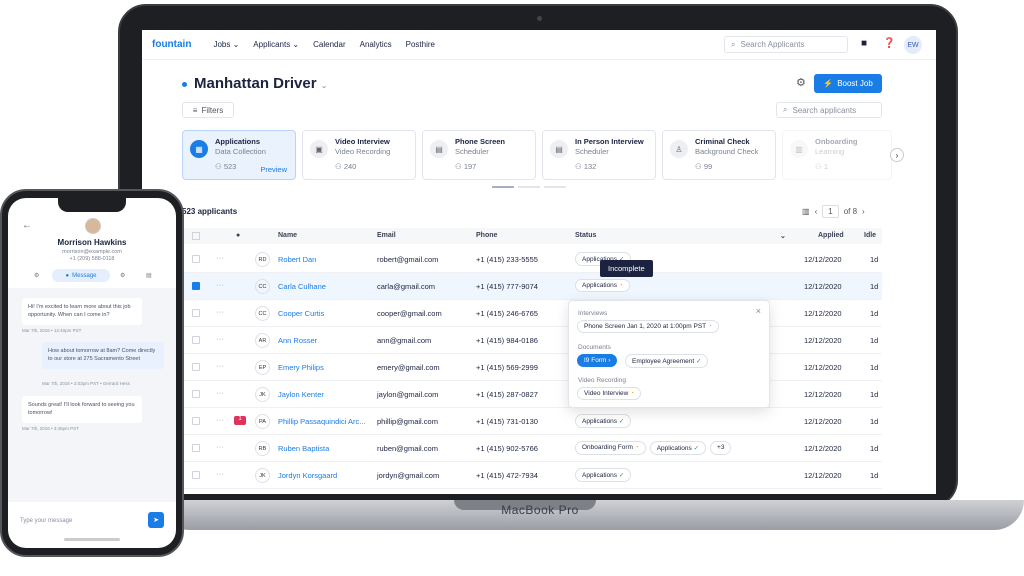 Image resolution: width=1024 pixels, height=576 pixels. What do you see at coordinates (36, 275) in the screenshot?
I see `history-icon: ⚙` at bounding box center [36, 275].